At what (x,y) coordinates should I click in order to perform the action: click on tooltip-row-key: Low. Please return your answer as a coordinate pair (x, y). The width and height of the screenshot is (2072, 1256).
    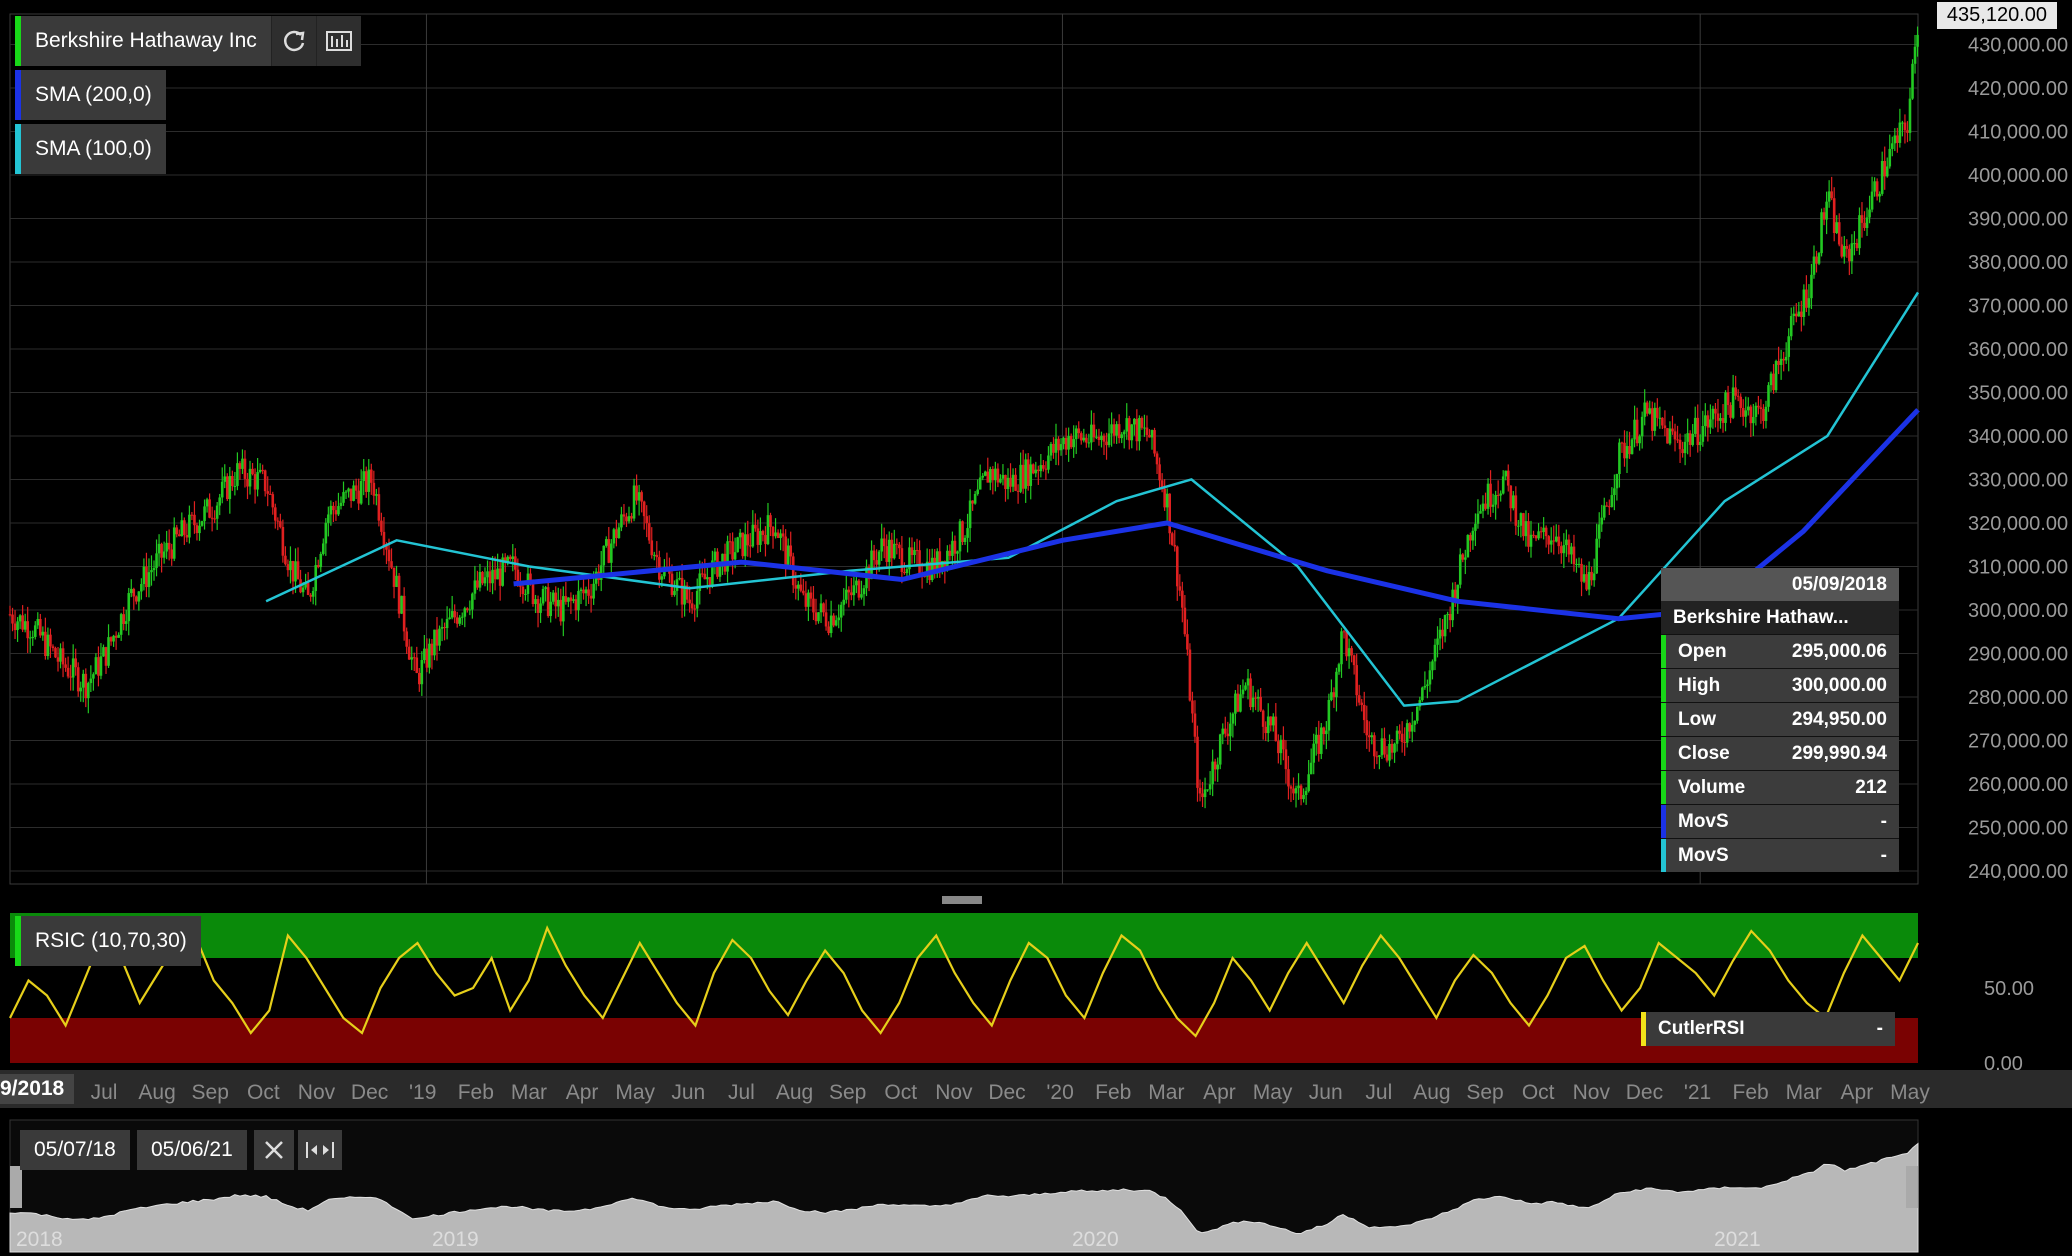
    Looking at the image, I should click on (1697, 719).